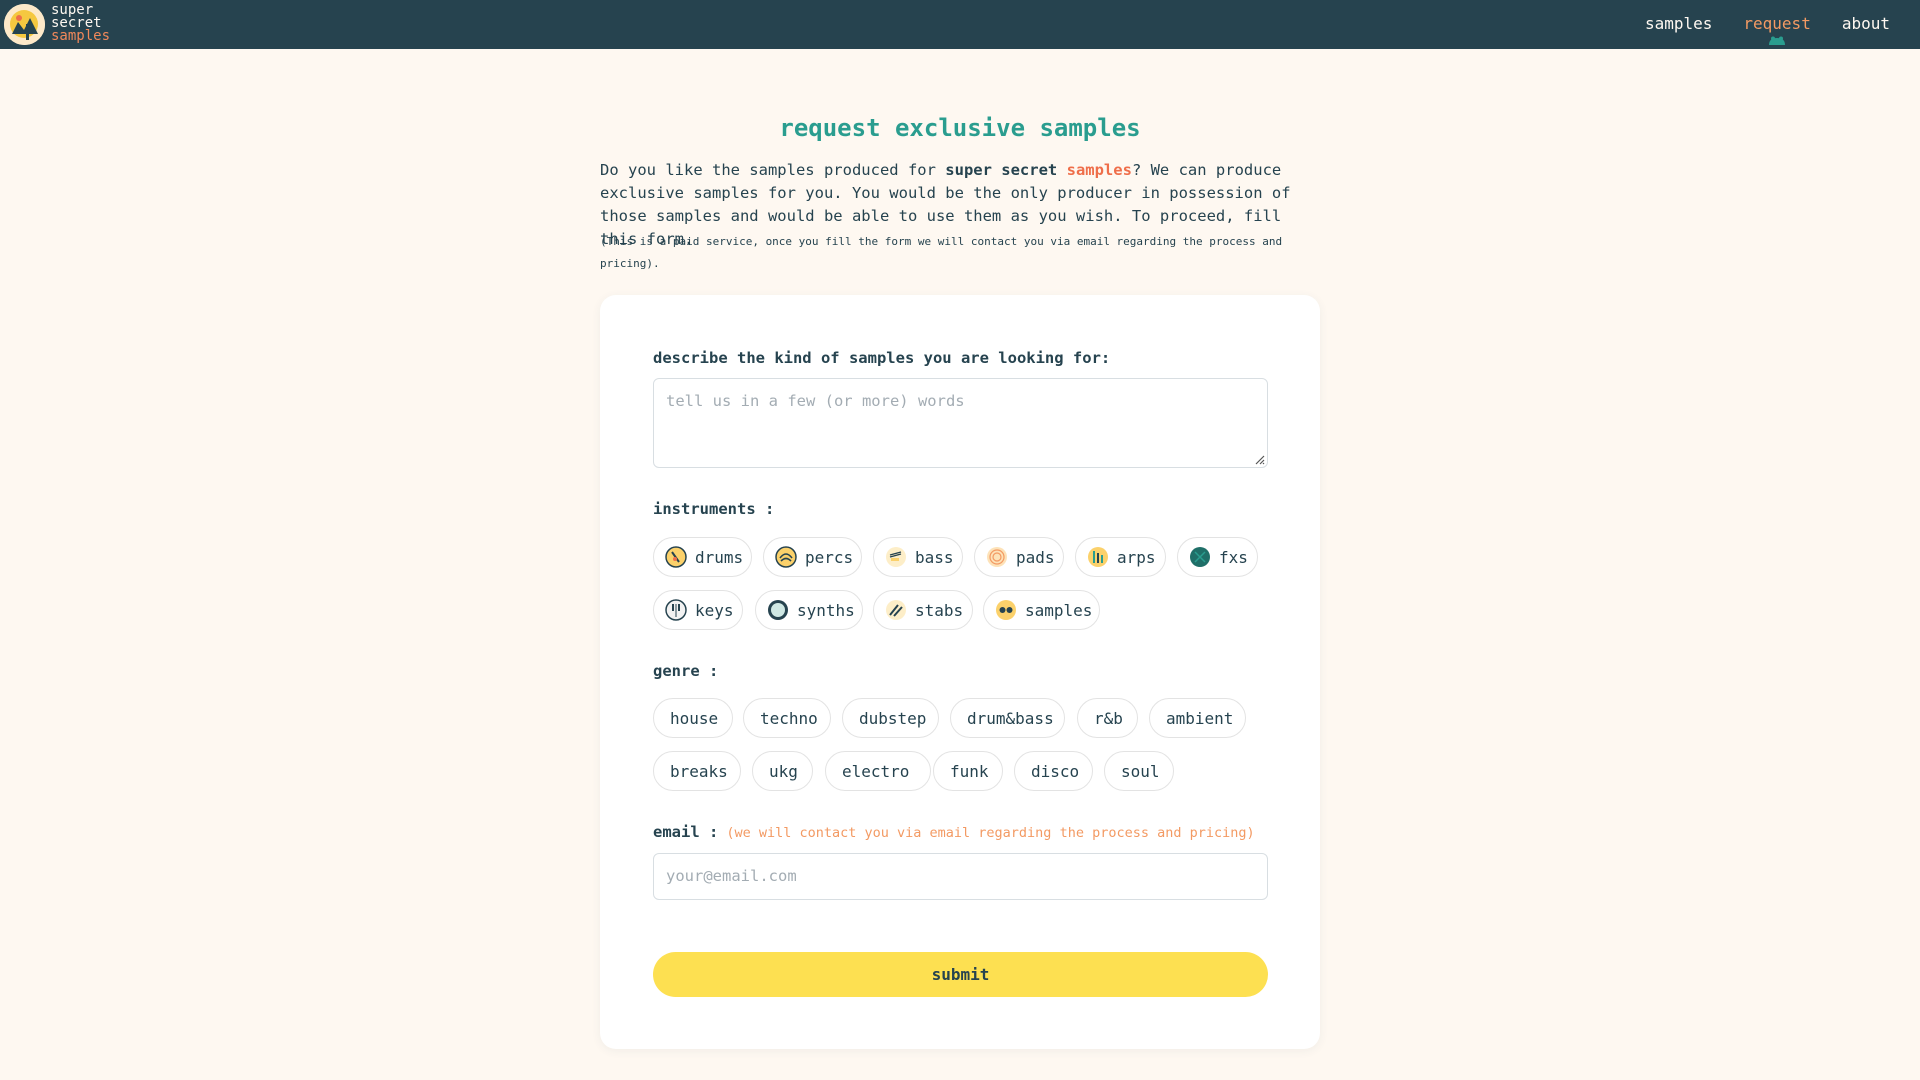 The height and width of the screenshot is (1080, 1920). Describe the element at coordinates (1139, 771) in the screenshot. I see `genre-chip-soul: soul` at that location.